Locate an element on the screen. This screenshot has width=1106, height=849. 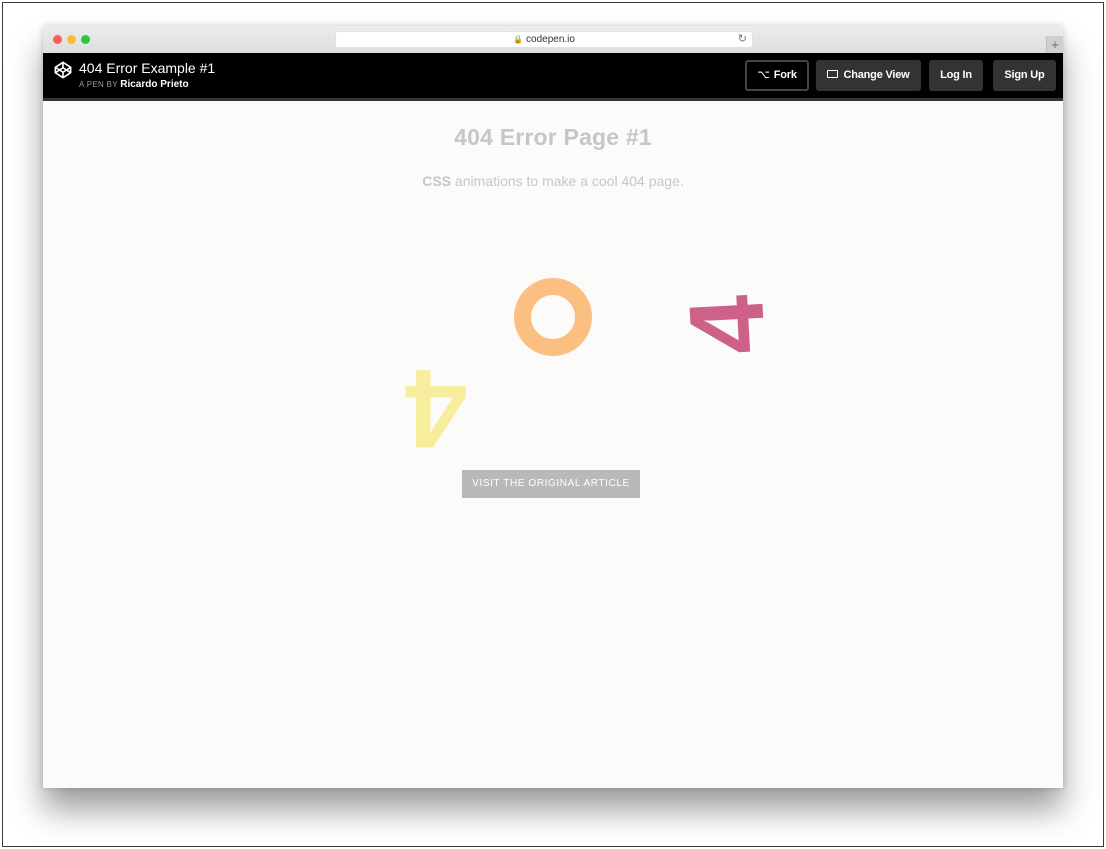
digit-four-left: 4 is located at coordinates (436, 408).